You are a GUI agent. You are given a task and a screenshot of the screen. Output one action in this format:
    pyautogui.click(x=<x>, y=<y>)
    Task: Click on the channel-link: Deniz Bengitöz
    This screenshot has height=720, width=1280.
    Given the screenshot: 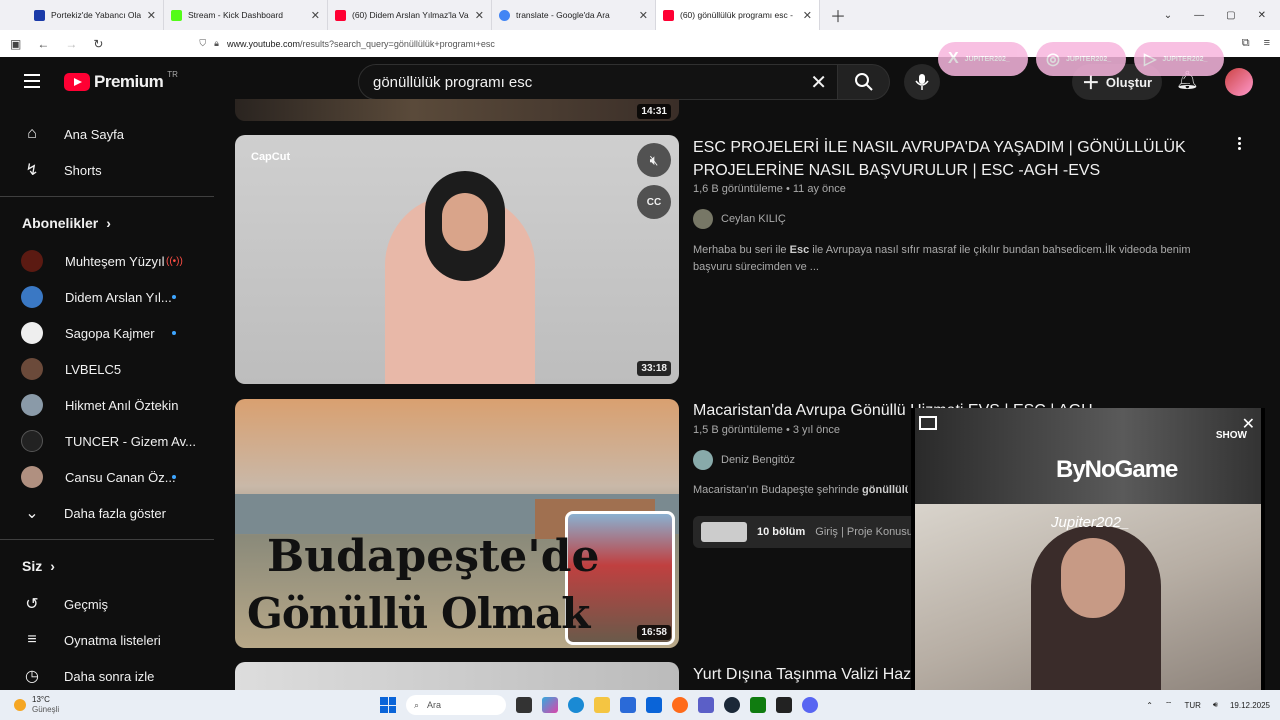 What is the action you would take?
    pyautogui.click(x=744, y=460)
    